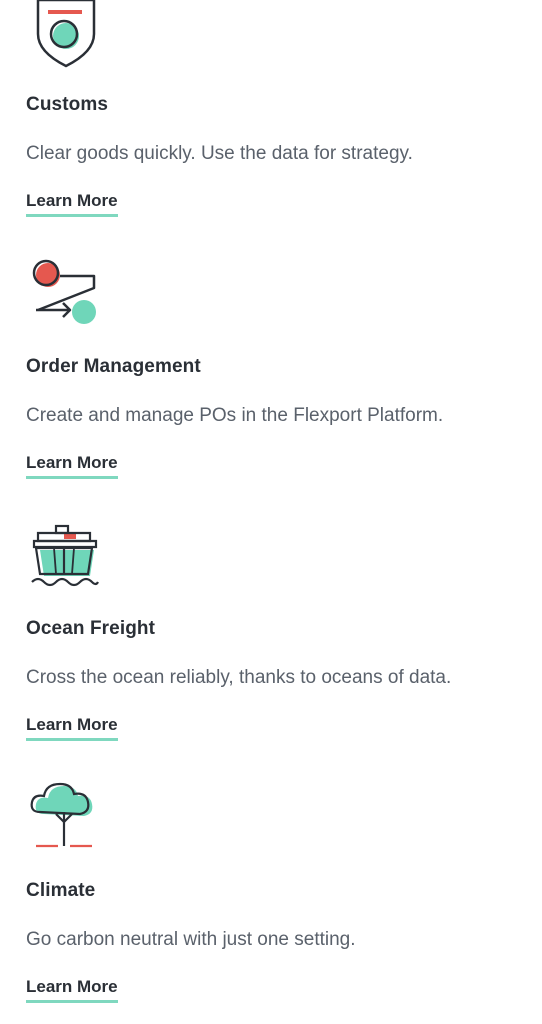 The width and height of the screenshot is (542, 1024). I want to click on customs-shield-icon, so click(66, 34).